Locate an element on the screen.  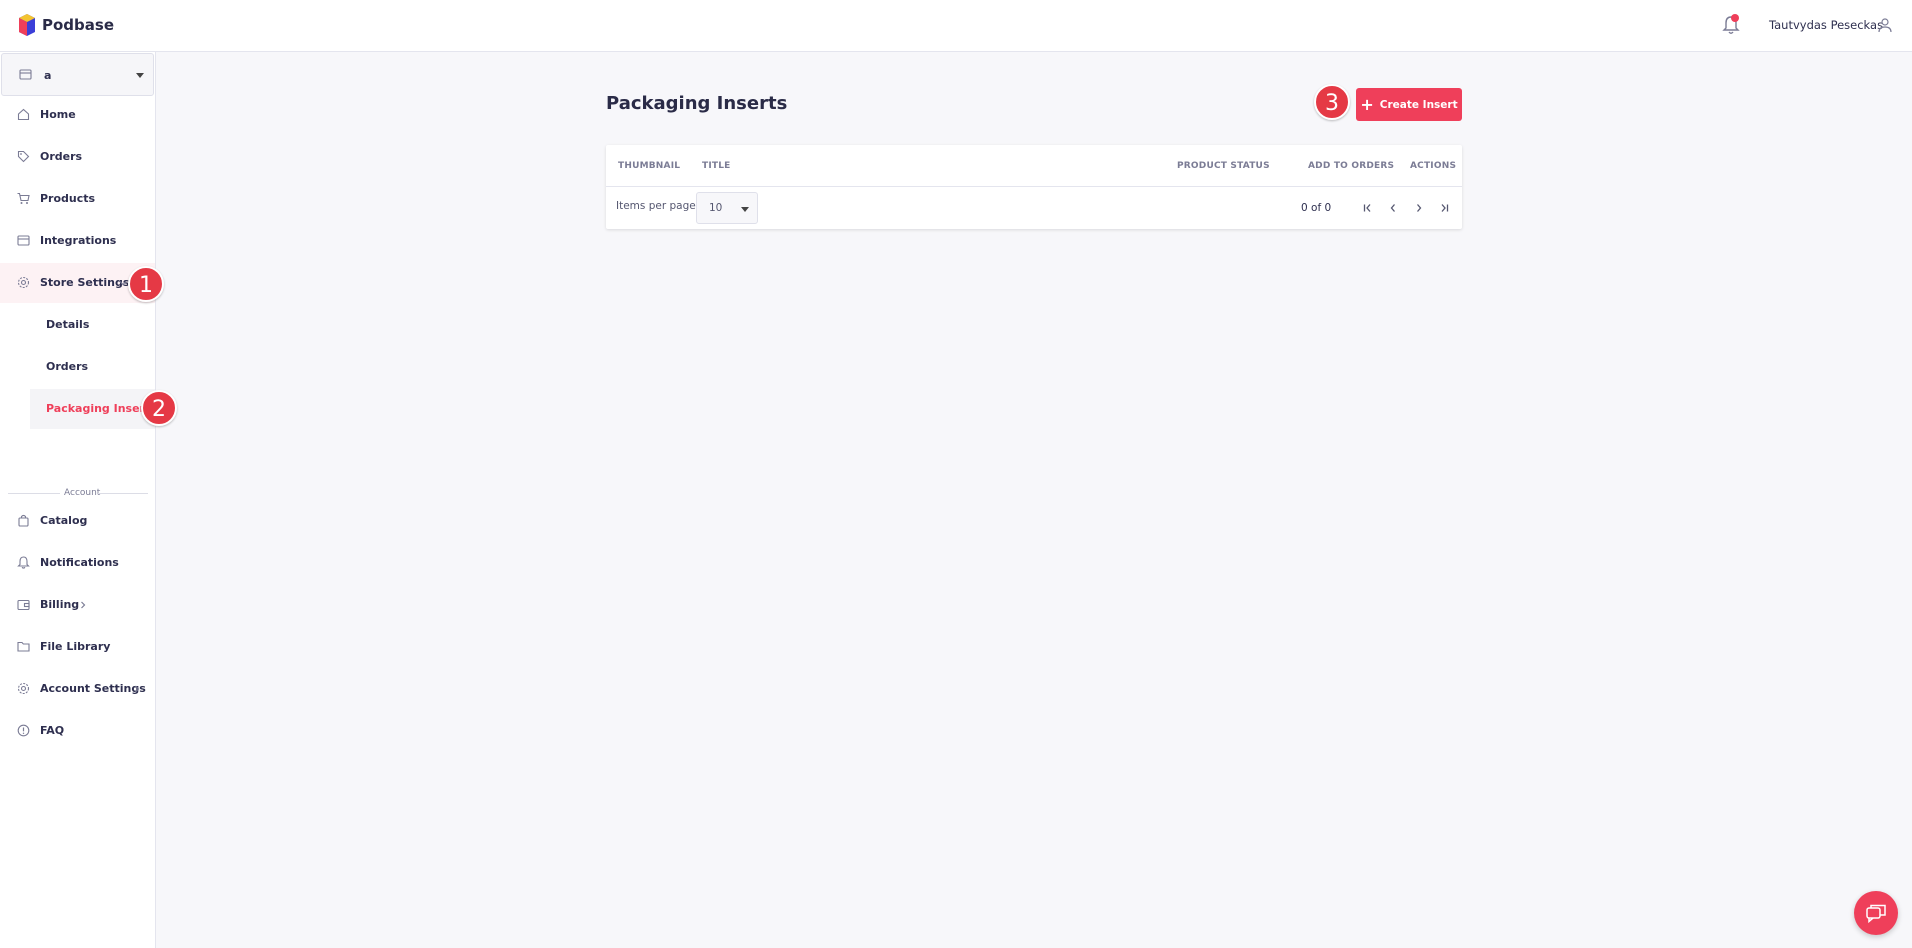
next-page-icon is located at coordinates (1419, 208).